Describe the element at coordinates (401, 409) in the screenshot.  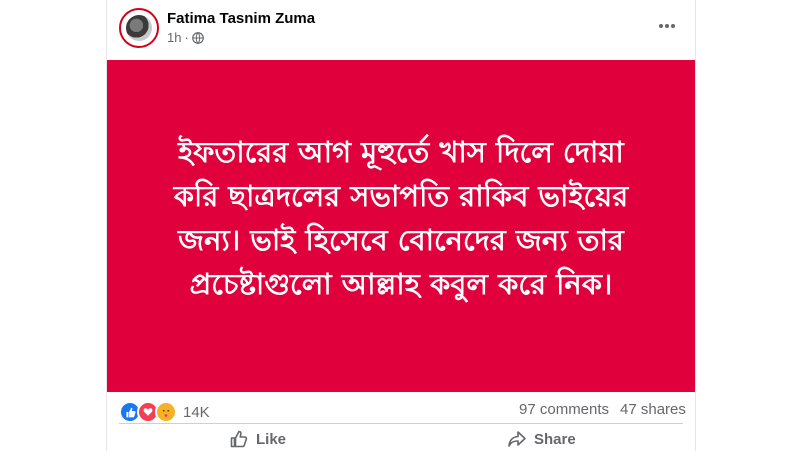
I see `post-stats: 14K 97 comments 47 shares` at that location.